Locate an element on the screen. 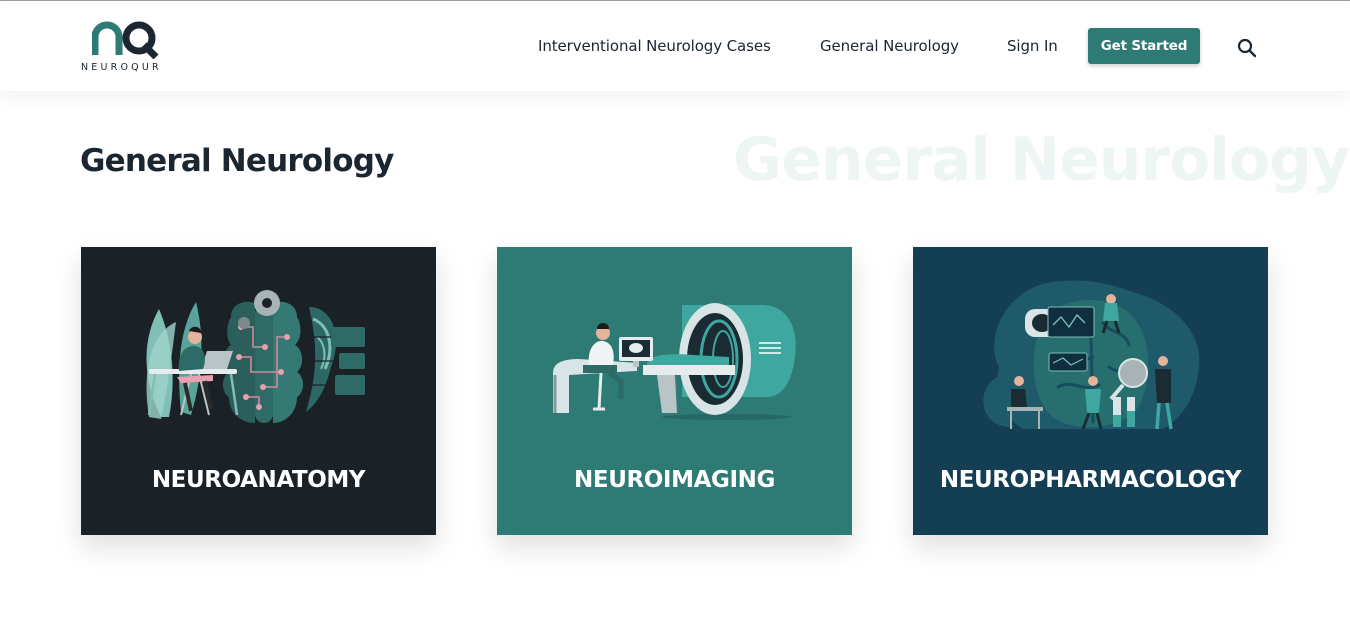 Image resolution: width=1350 pixels, height=641 pixels. card-neuroanatomy: NEUROANATOMY is located at coordinates (258, 391).